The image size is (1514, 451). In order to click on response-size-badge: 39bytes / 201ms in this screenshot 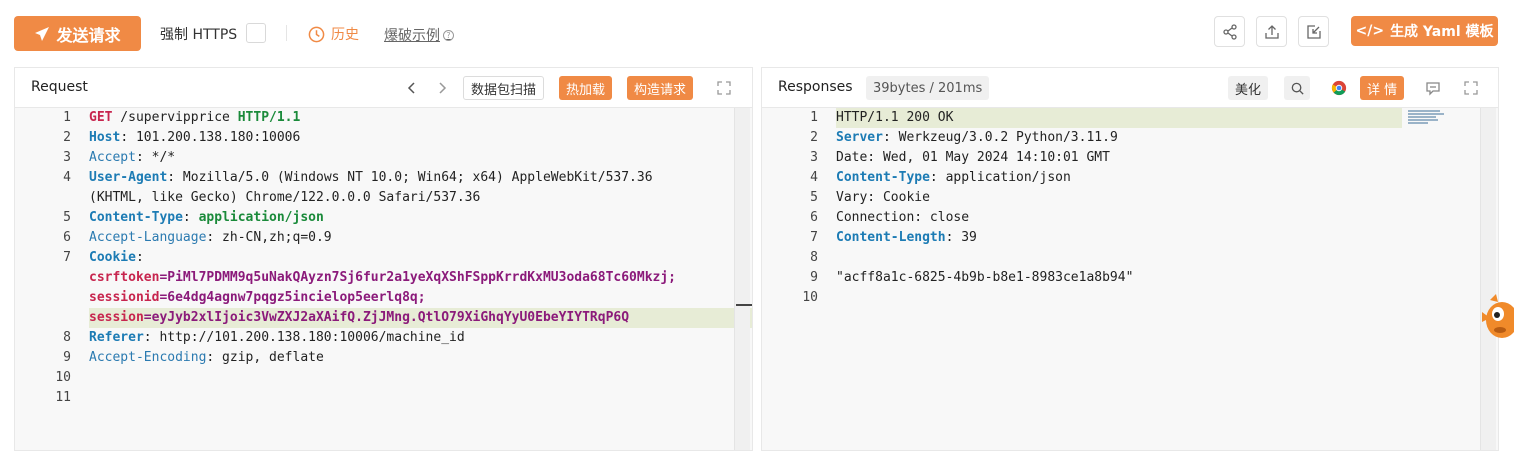, I will do `click(928, 88)`.